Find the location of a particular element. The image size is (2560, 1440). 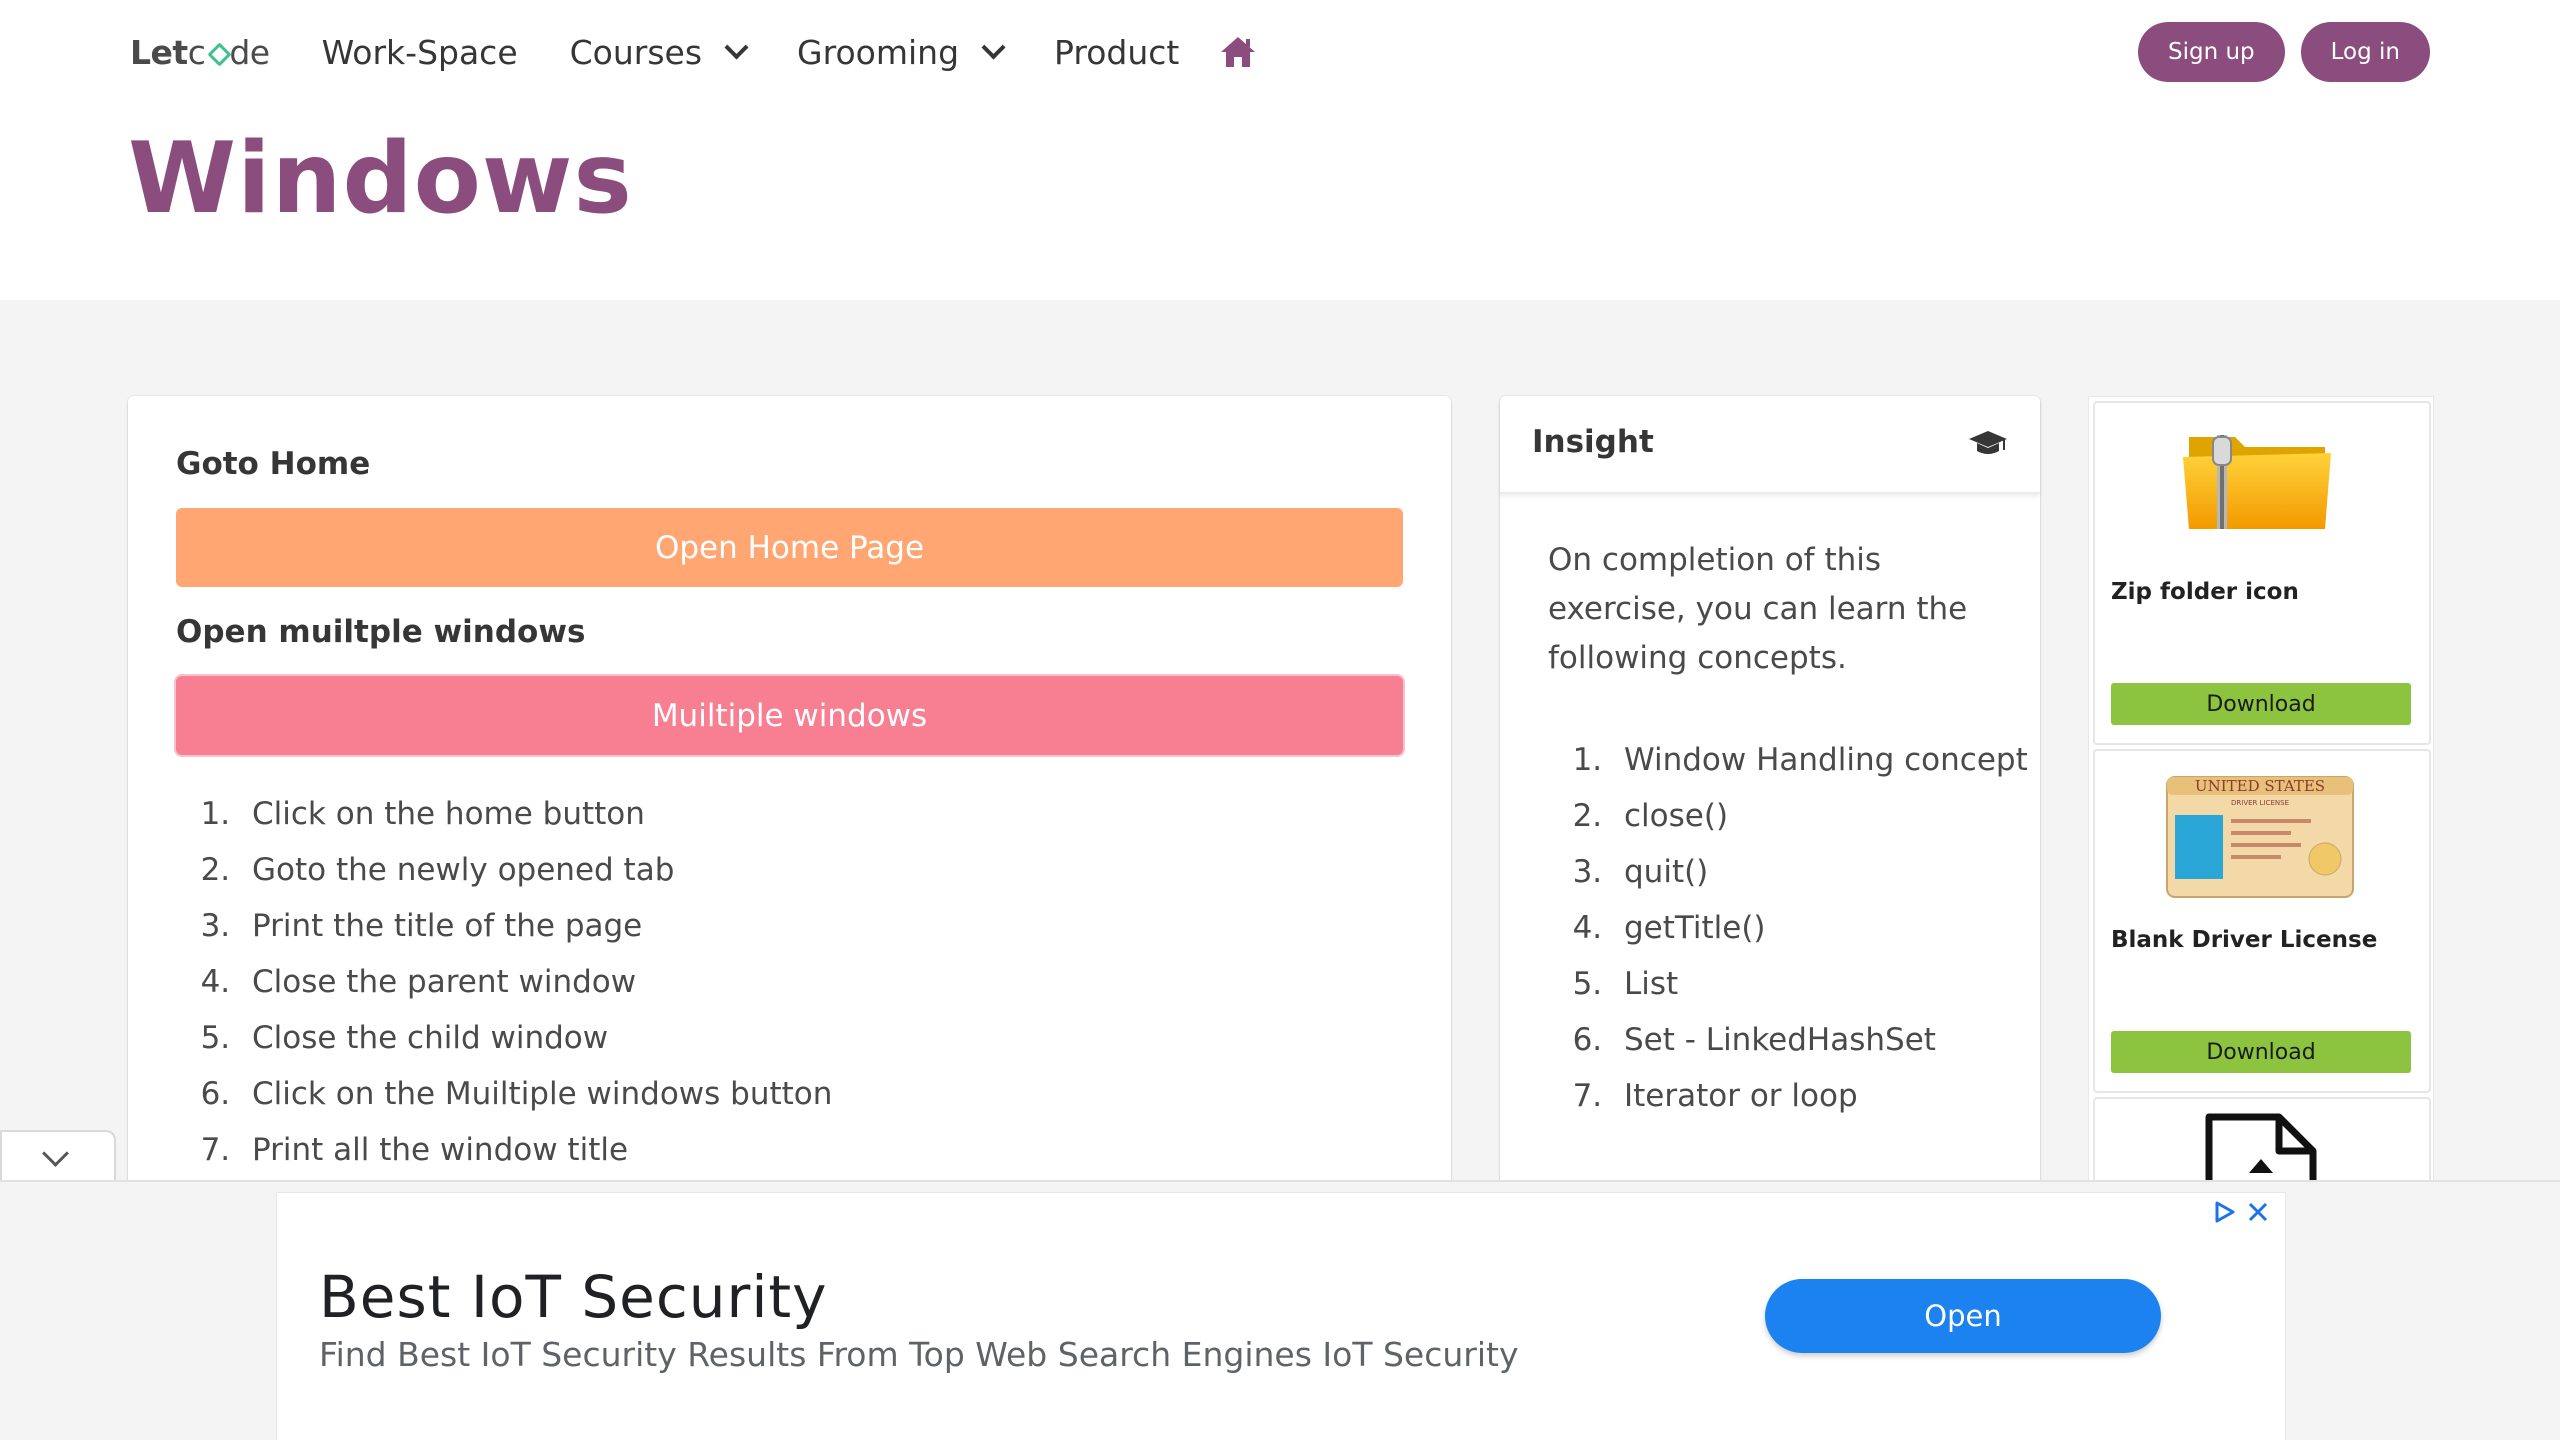

nav-courses-label: Courses is located at coordinates (636, 52).